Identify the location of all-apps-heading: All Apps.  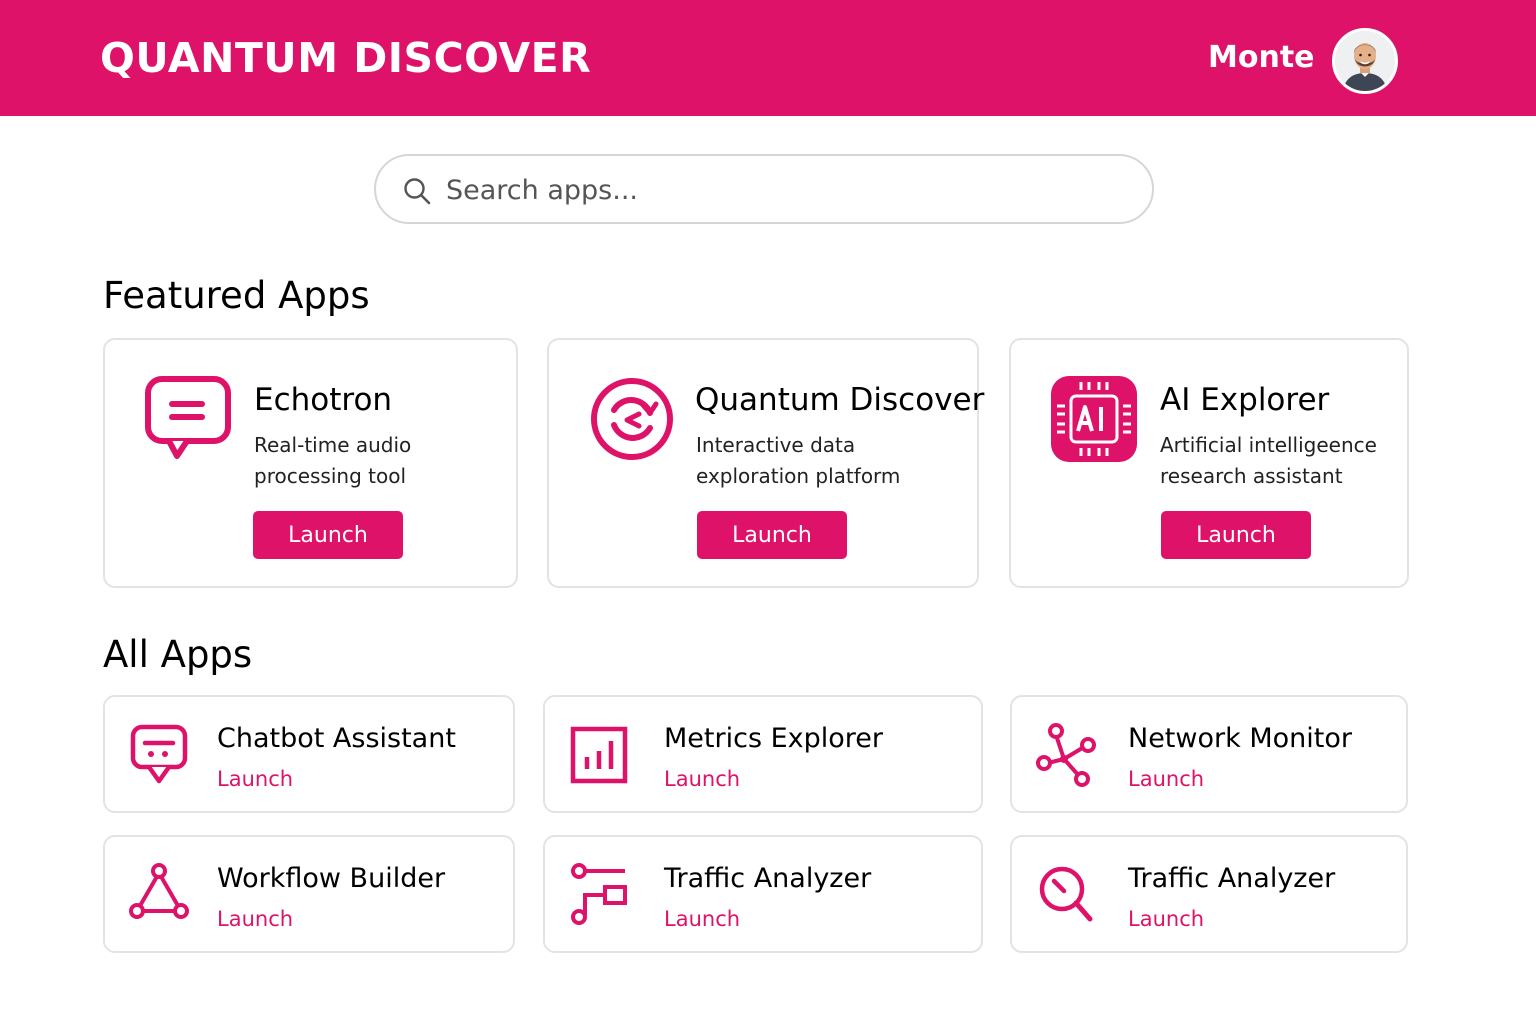
(178, 654).